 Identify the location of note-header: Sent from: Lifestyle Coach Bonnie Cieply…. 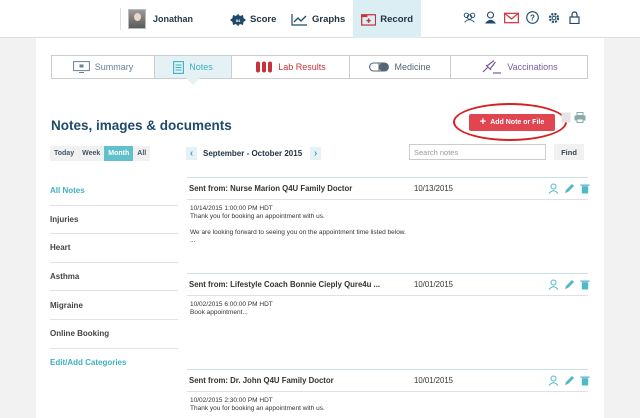
(389, 284).